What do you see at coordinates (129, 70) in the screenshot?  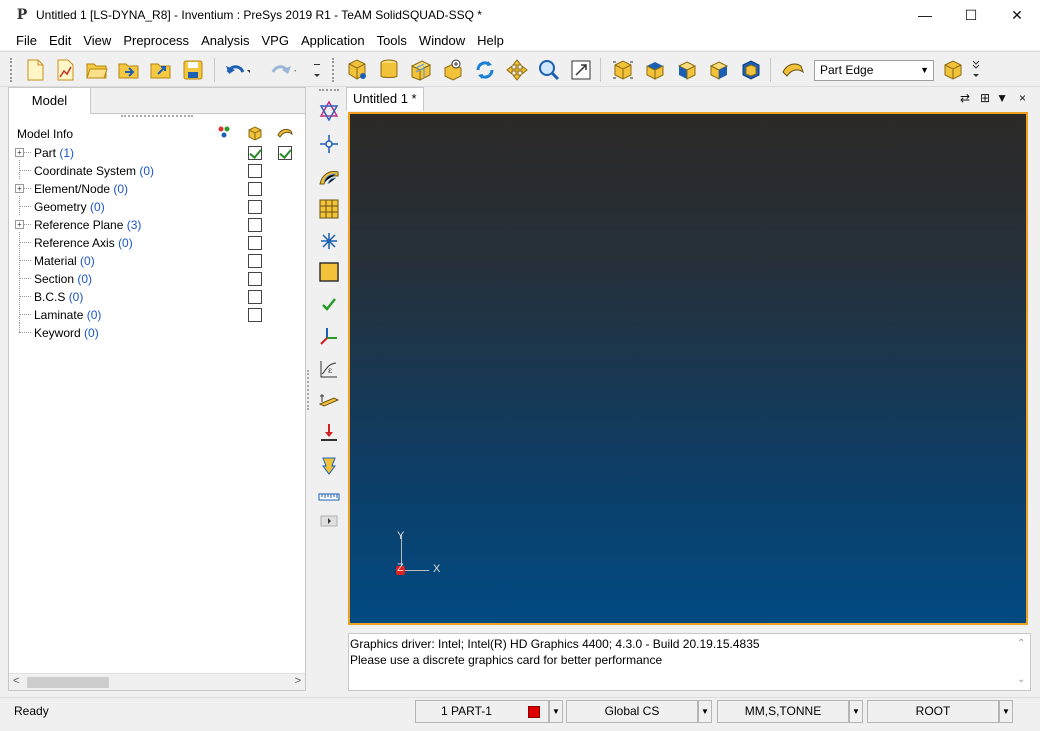 I see `import-icon` at bounding box center [129, 70].